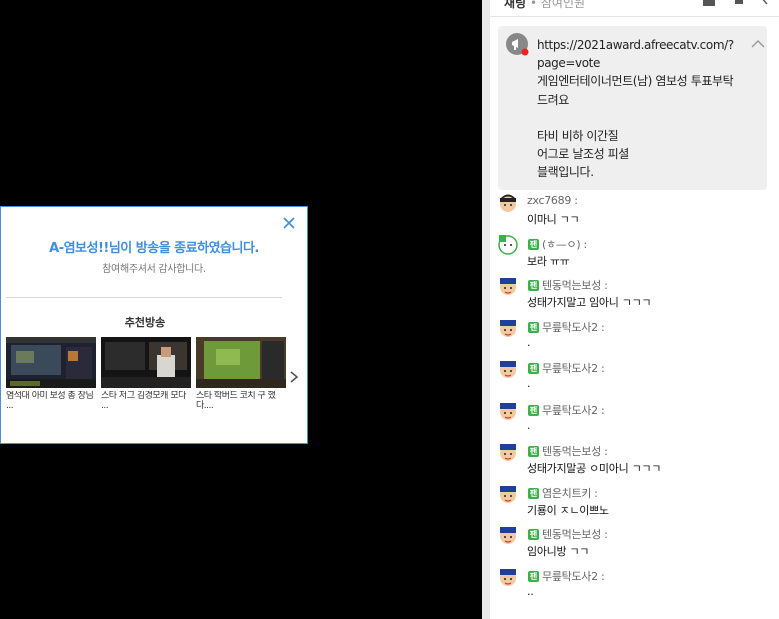  What do you see at coordinates (294, 377) in the screenshot?
I see `chevron-right-icon` at bounding box center [294, 377].